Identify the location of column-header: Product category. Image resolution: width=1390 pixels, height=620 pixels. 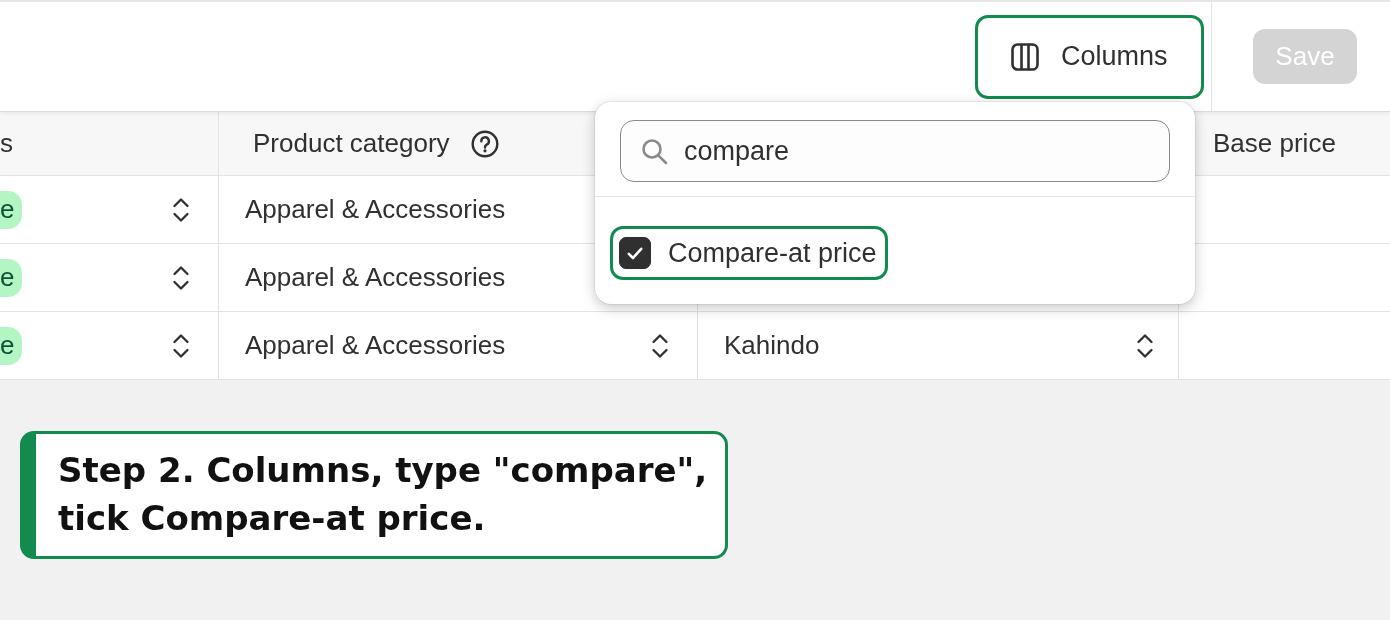
(351, 143).